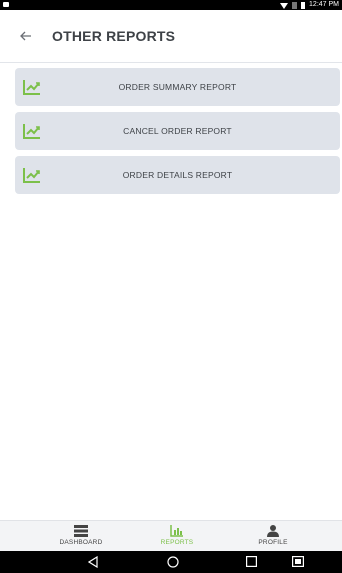  What do you see at coordinates (93, 562) in the screenshot?
I see `back-triangle-icon` at bounding box center [93, 562].